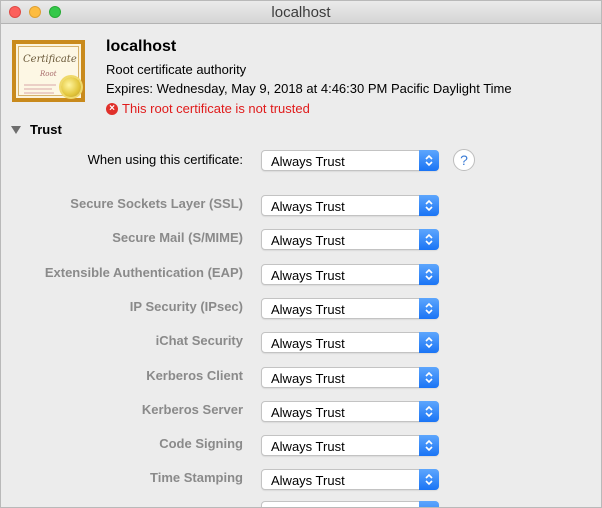 Image resolution: width=602 pixels, height=508 pixels. Describe the element at coordinates (143, 272) in the screenshot. I see `trust-policy-label: Extensible Authentication (EAP)` at that location.